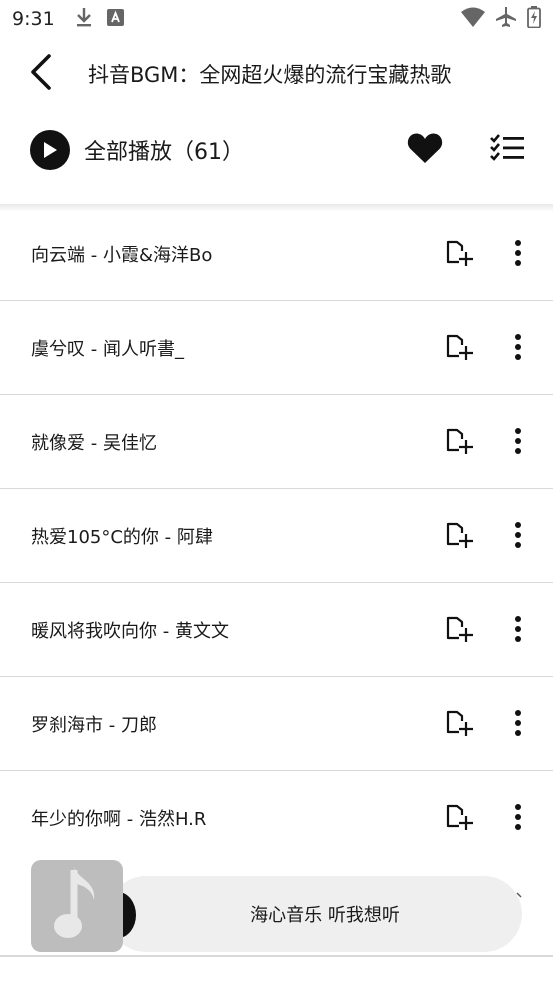 This screenshot has height=983, width=553. I want to click on battery-charging-icon, so click(534, 19).